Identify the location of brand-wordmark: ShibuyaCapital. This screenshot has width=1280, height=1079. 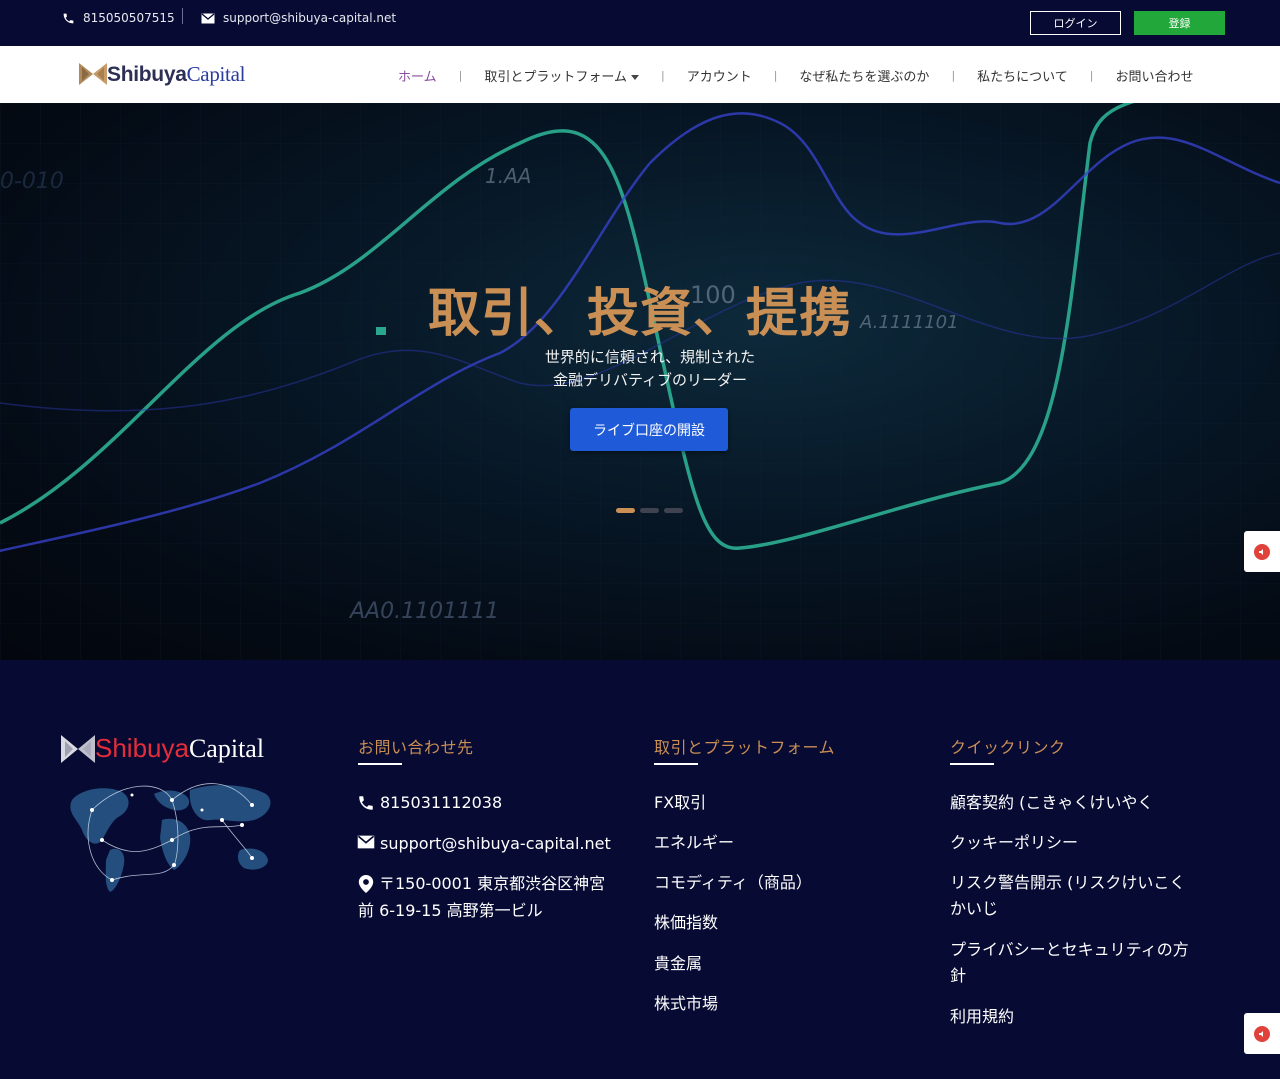
(176, 74).